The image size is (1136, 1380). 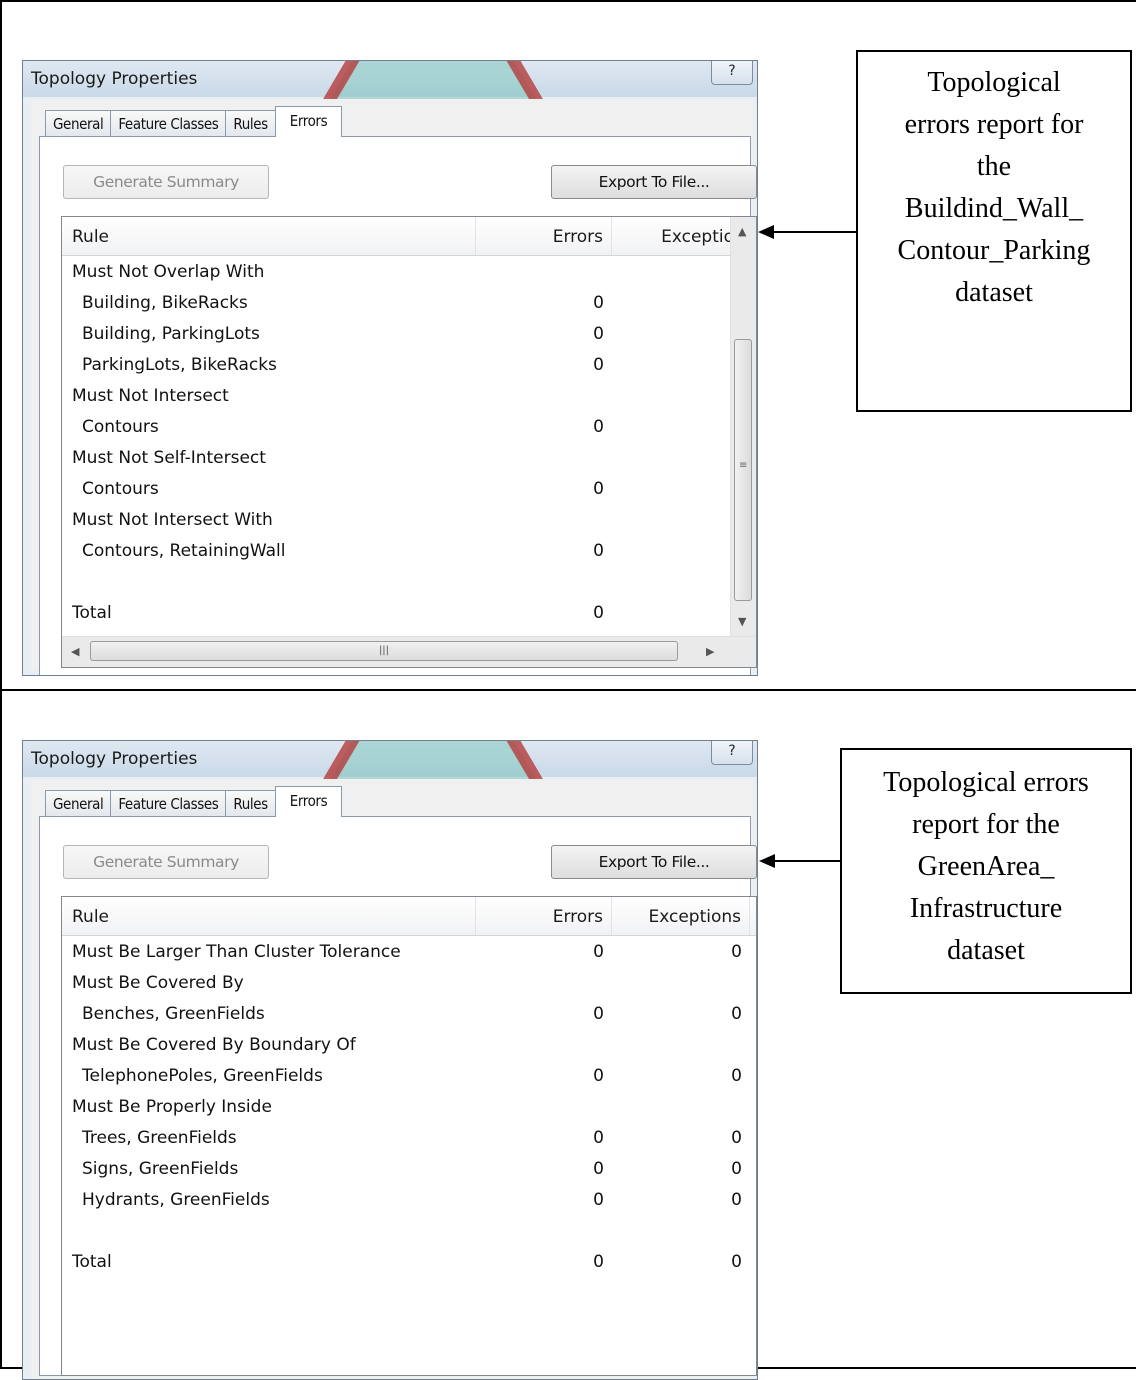 I want to click on question-mark-icon: ?, so click(x=732, y=71).